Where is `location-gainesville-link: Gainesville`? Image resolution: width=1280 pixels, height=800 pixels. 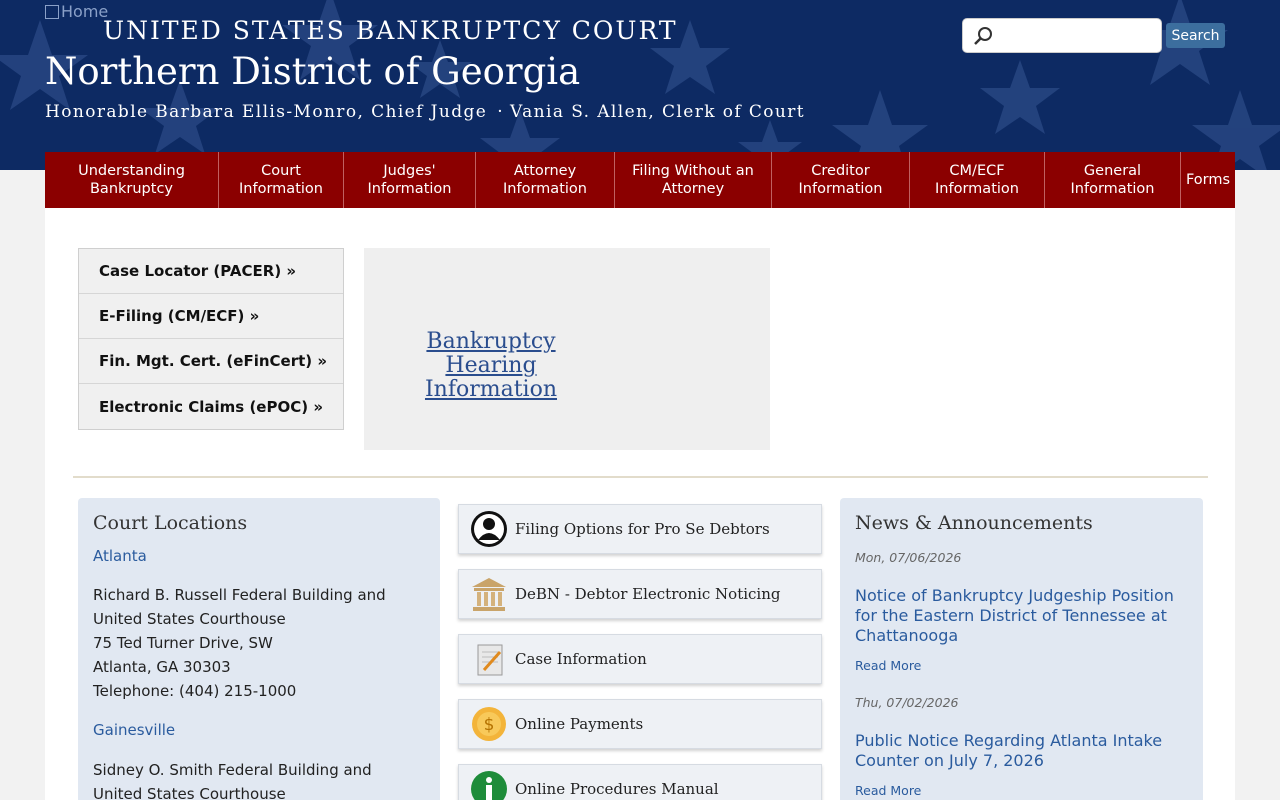
location-gainesville-link: Gainesville is located at coordinates (134, 730).